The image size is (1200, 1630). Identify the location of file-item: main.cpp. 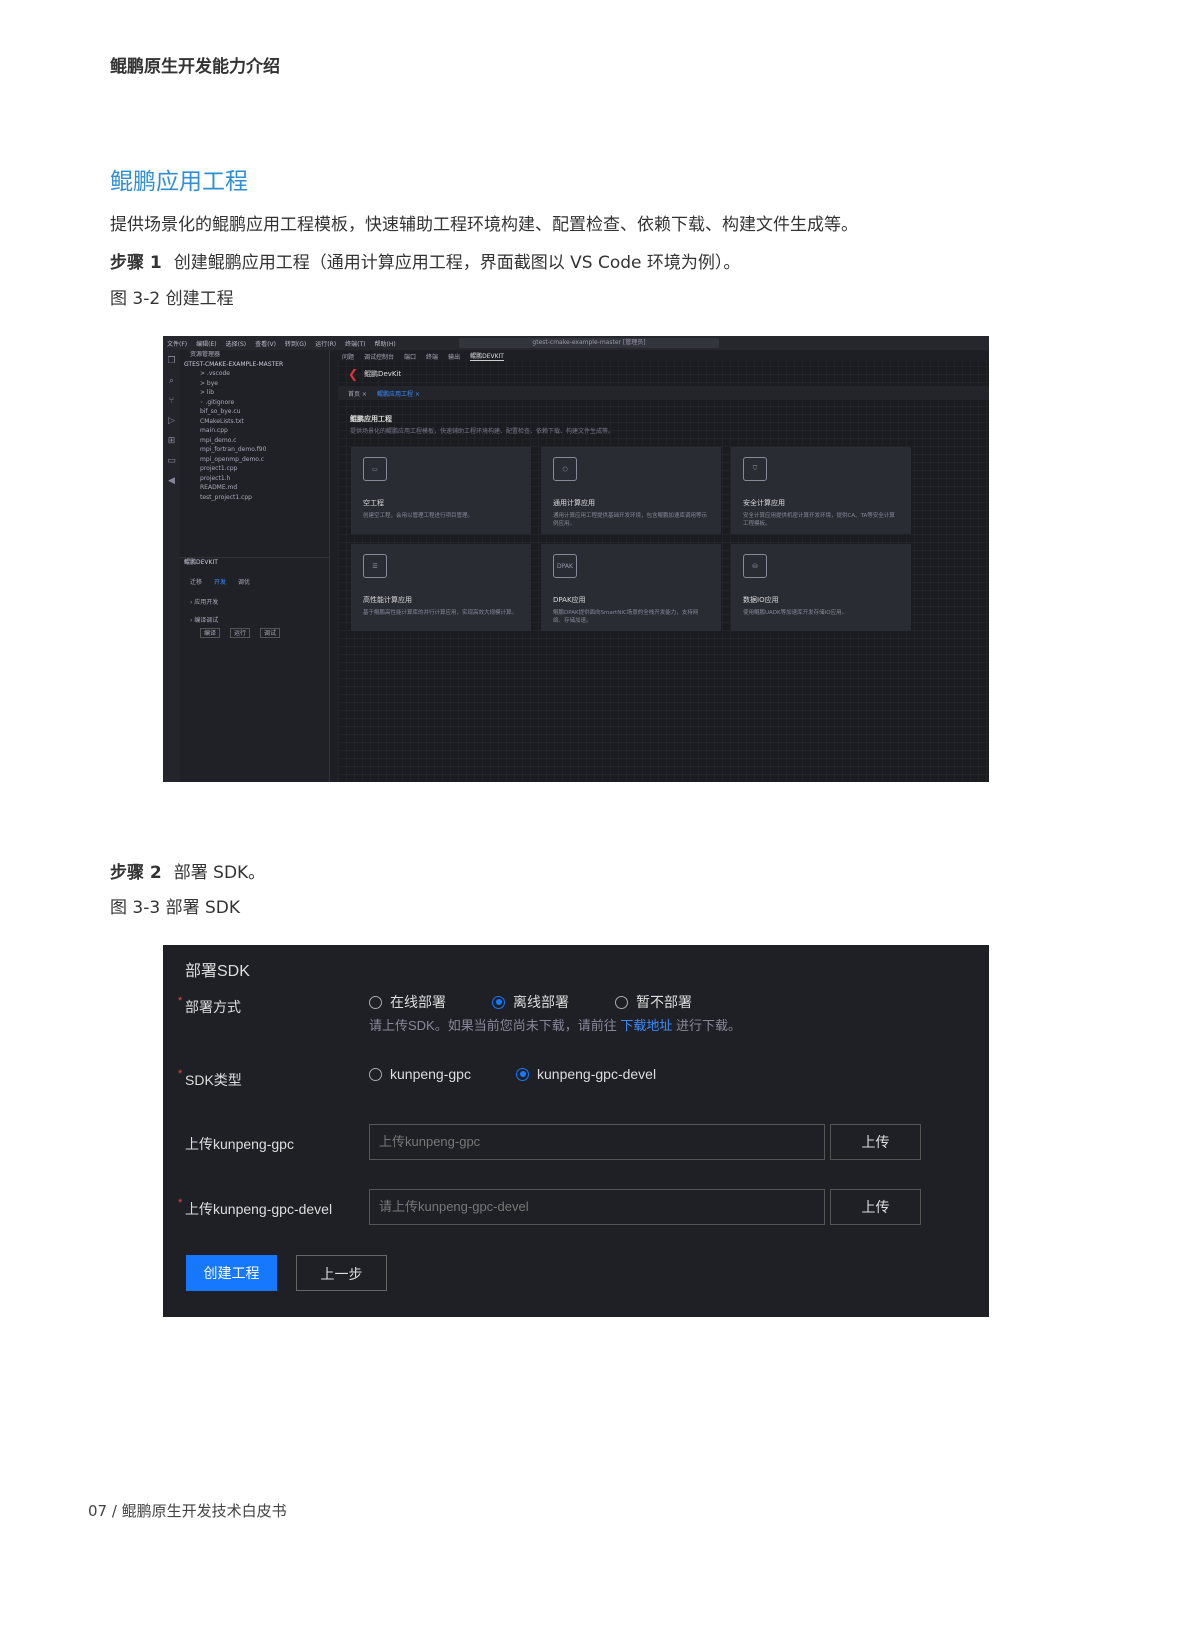
(259, 431).